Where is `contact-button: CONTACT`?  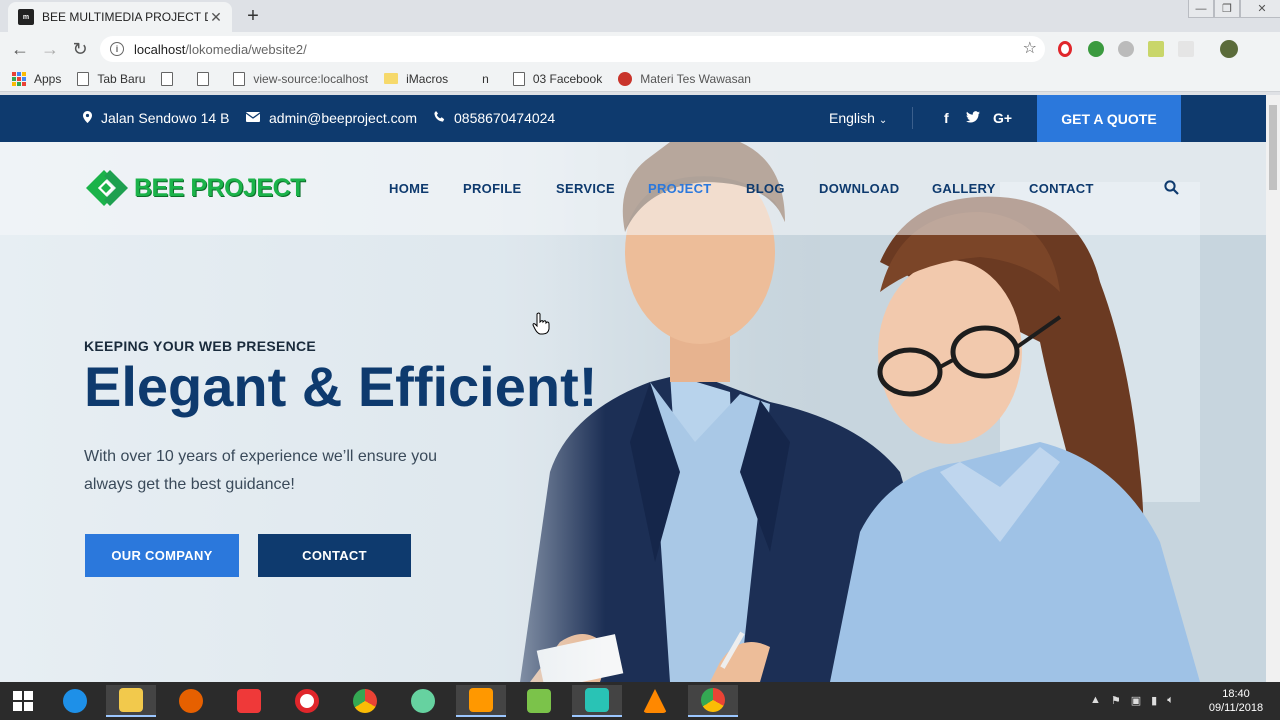
contact-button: CONTACT is located at coordinates (334, 555).